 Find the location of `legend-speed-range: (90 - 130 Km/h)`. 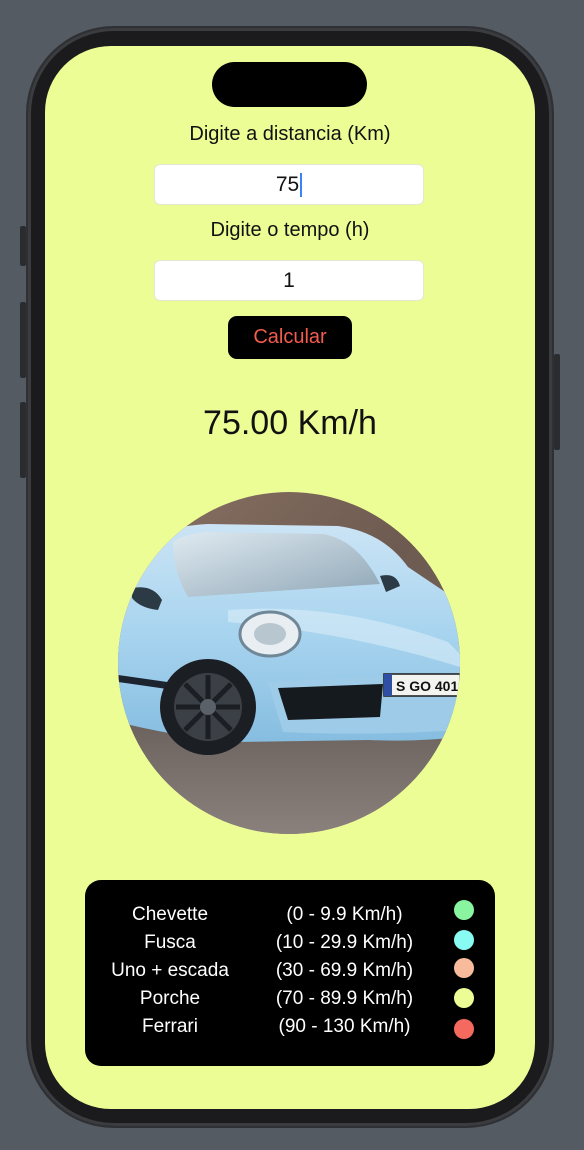

legend-speed-range: (90 - 130 Km/h) is located at coordinates (344, 1026).